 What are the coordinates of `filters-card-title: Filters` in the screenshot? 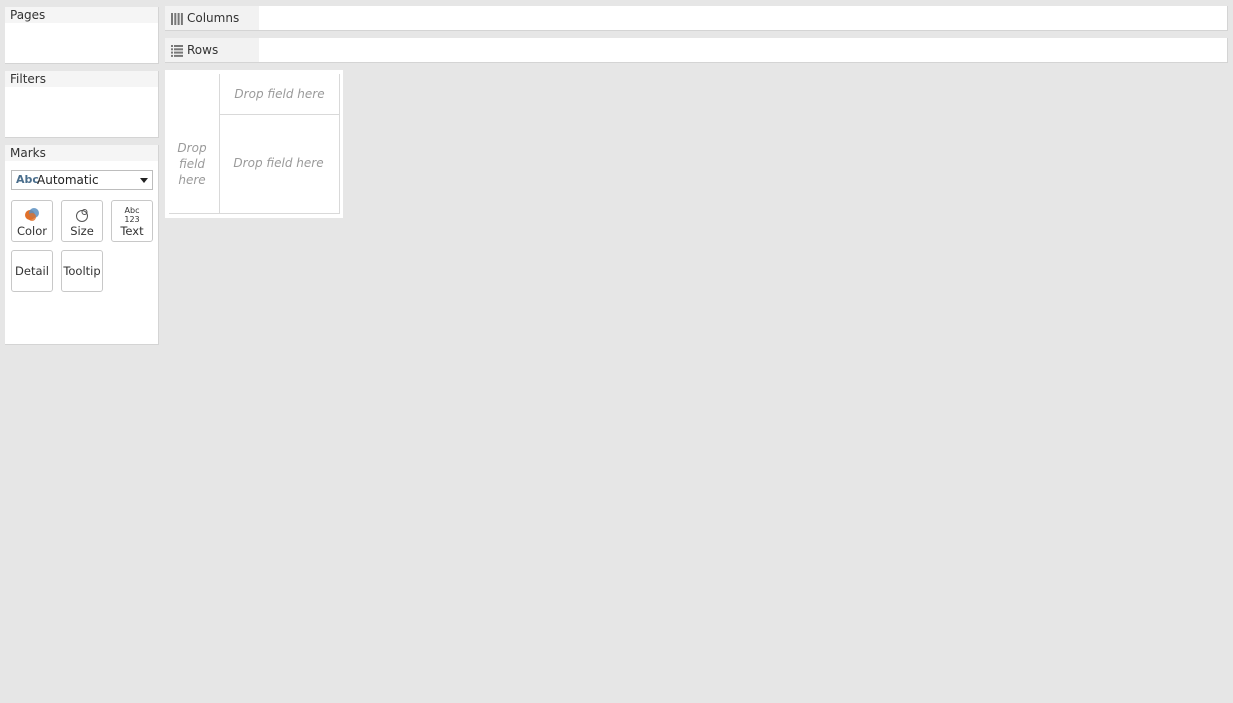 It's located at (81, 79).